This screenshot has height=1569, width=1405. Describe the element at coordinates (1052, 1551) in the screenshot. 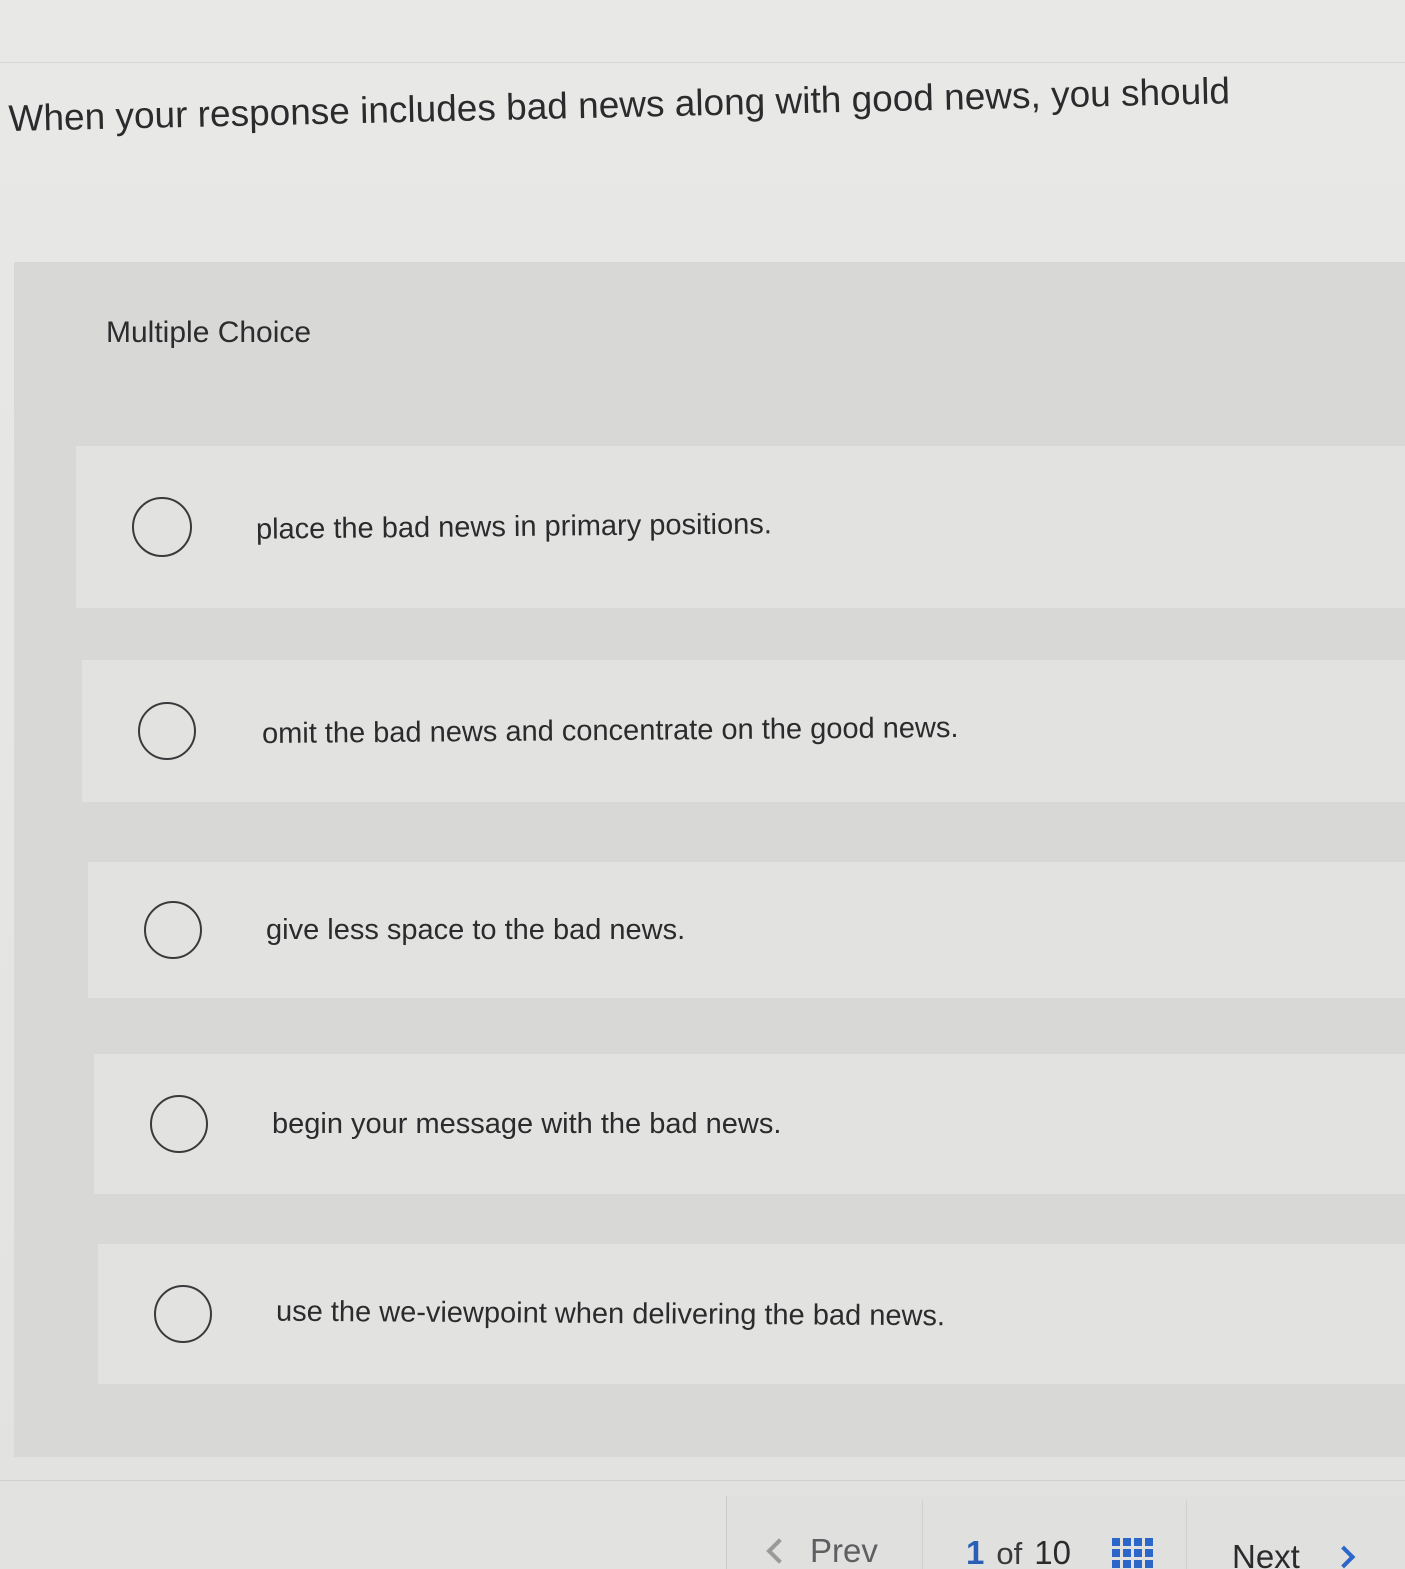

I see `total-pages-number: 10` at that location.